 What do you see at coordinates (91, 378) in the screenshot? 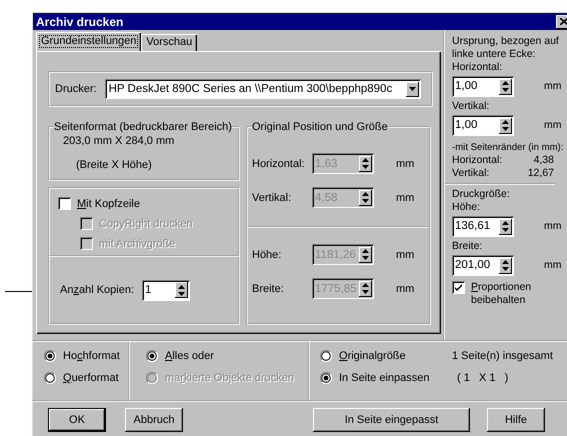
I see `radio-label: Querformat` at bounding box center [91, 378].